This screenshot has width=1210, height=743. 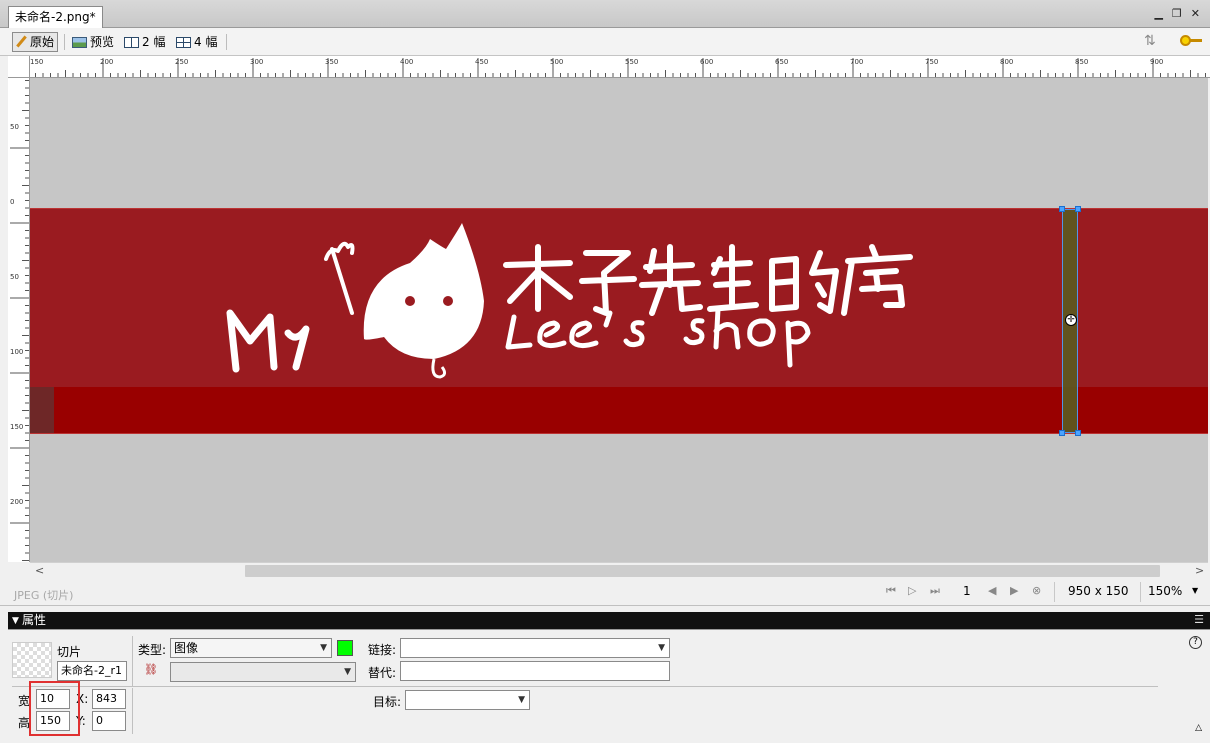 I want to click on y-field: 0, so click(x=109, y=721).